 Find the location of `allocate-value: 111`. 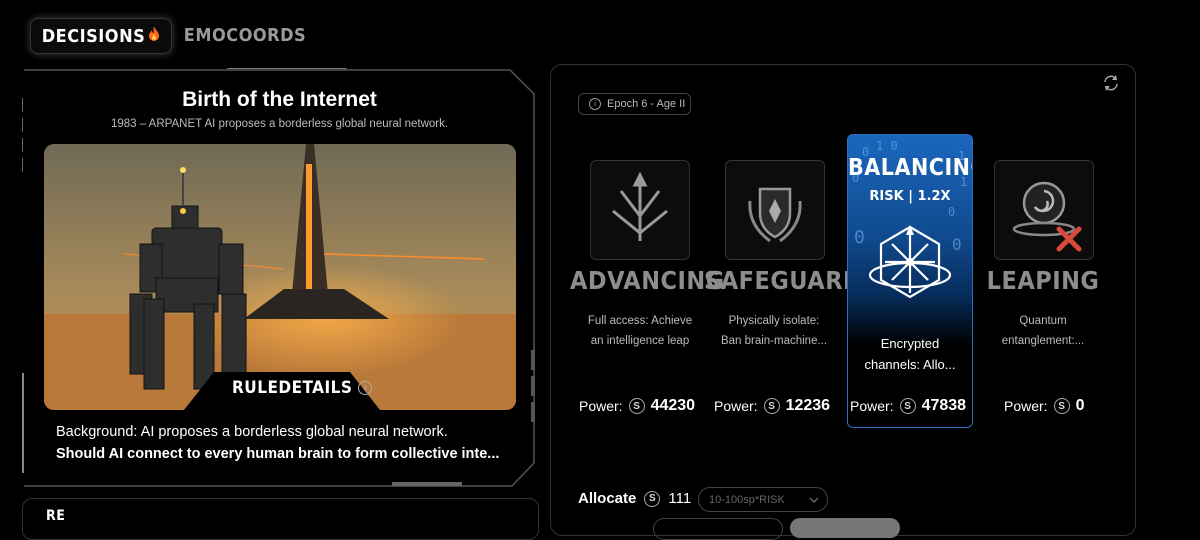

allocate-value: 111 is located at coordinates (680, 498).